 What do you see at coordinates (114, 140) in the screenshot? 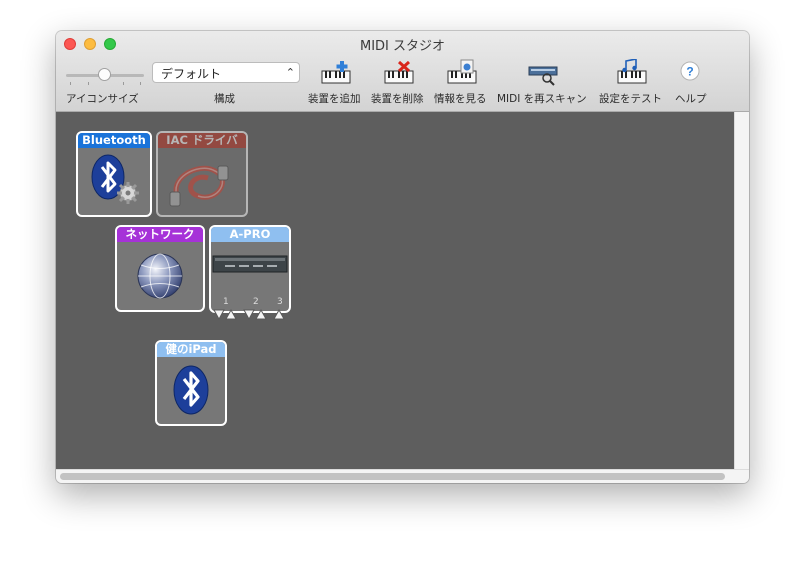
I see `device-name: Bluetooth` at bounding box center [114, 140].